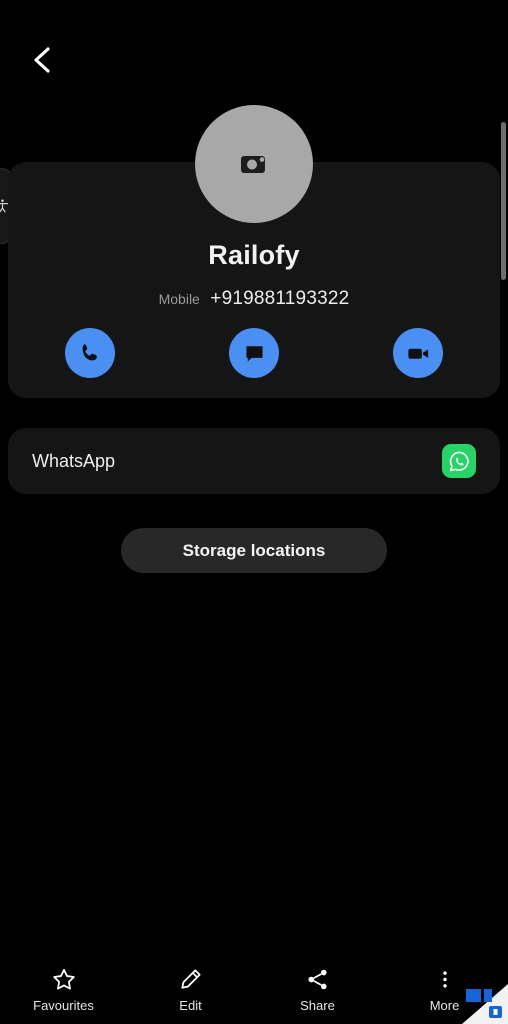  Describe the element at coordinates (74, 460) in the screenshot. I see `whatsapp-label: WhatsApp` at that location.